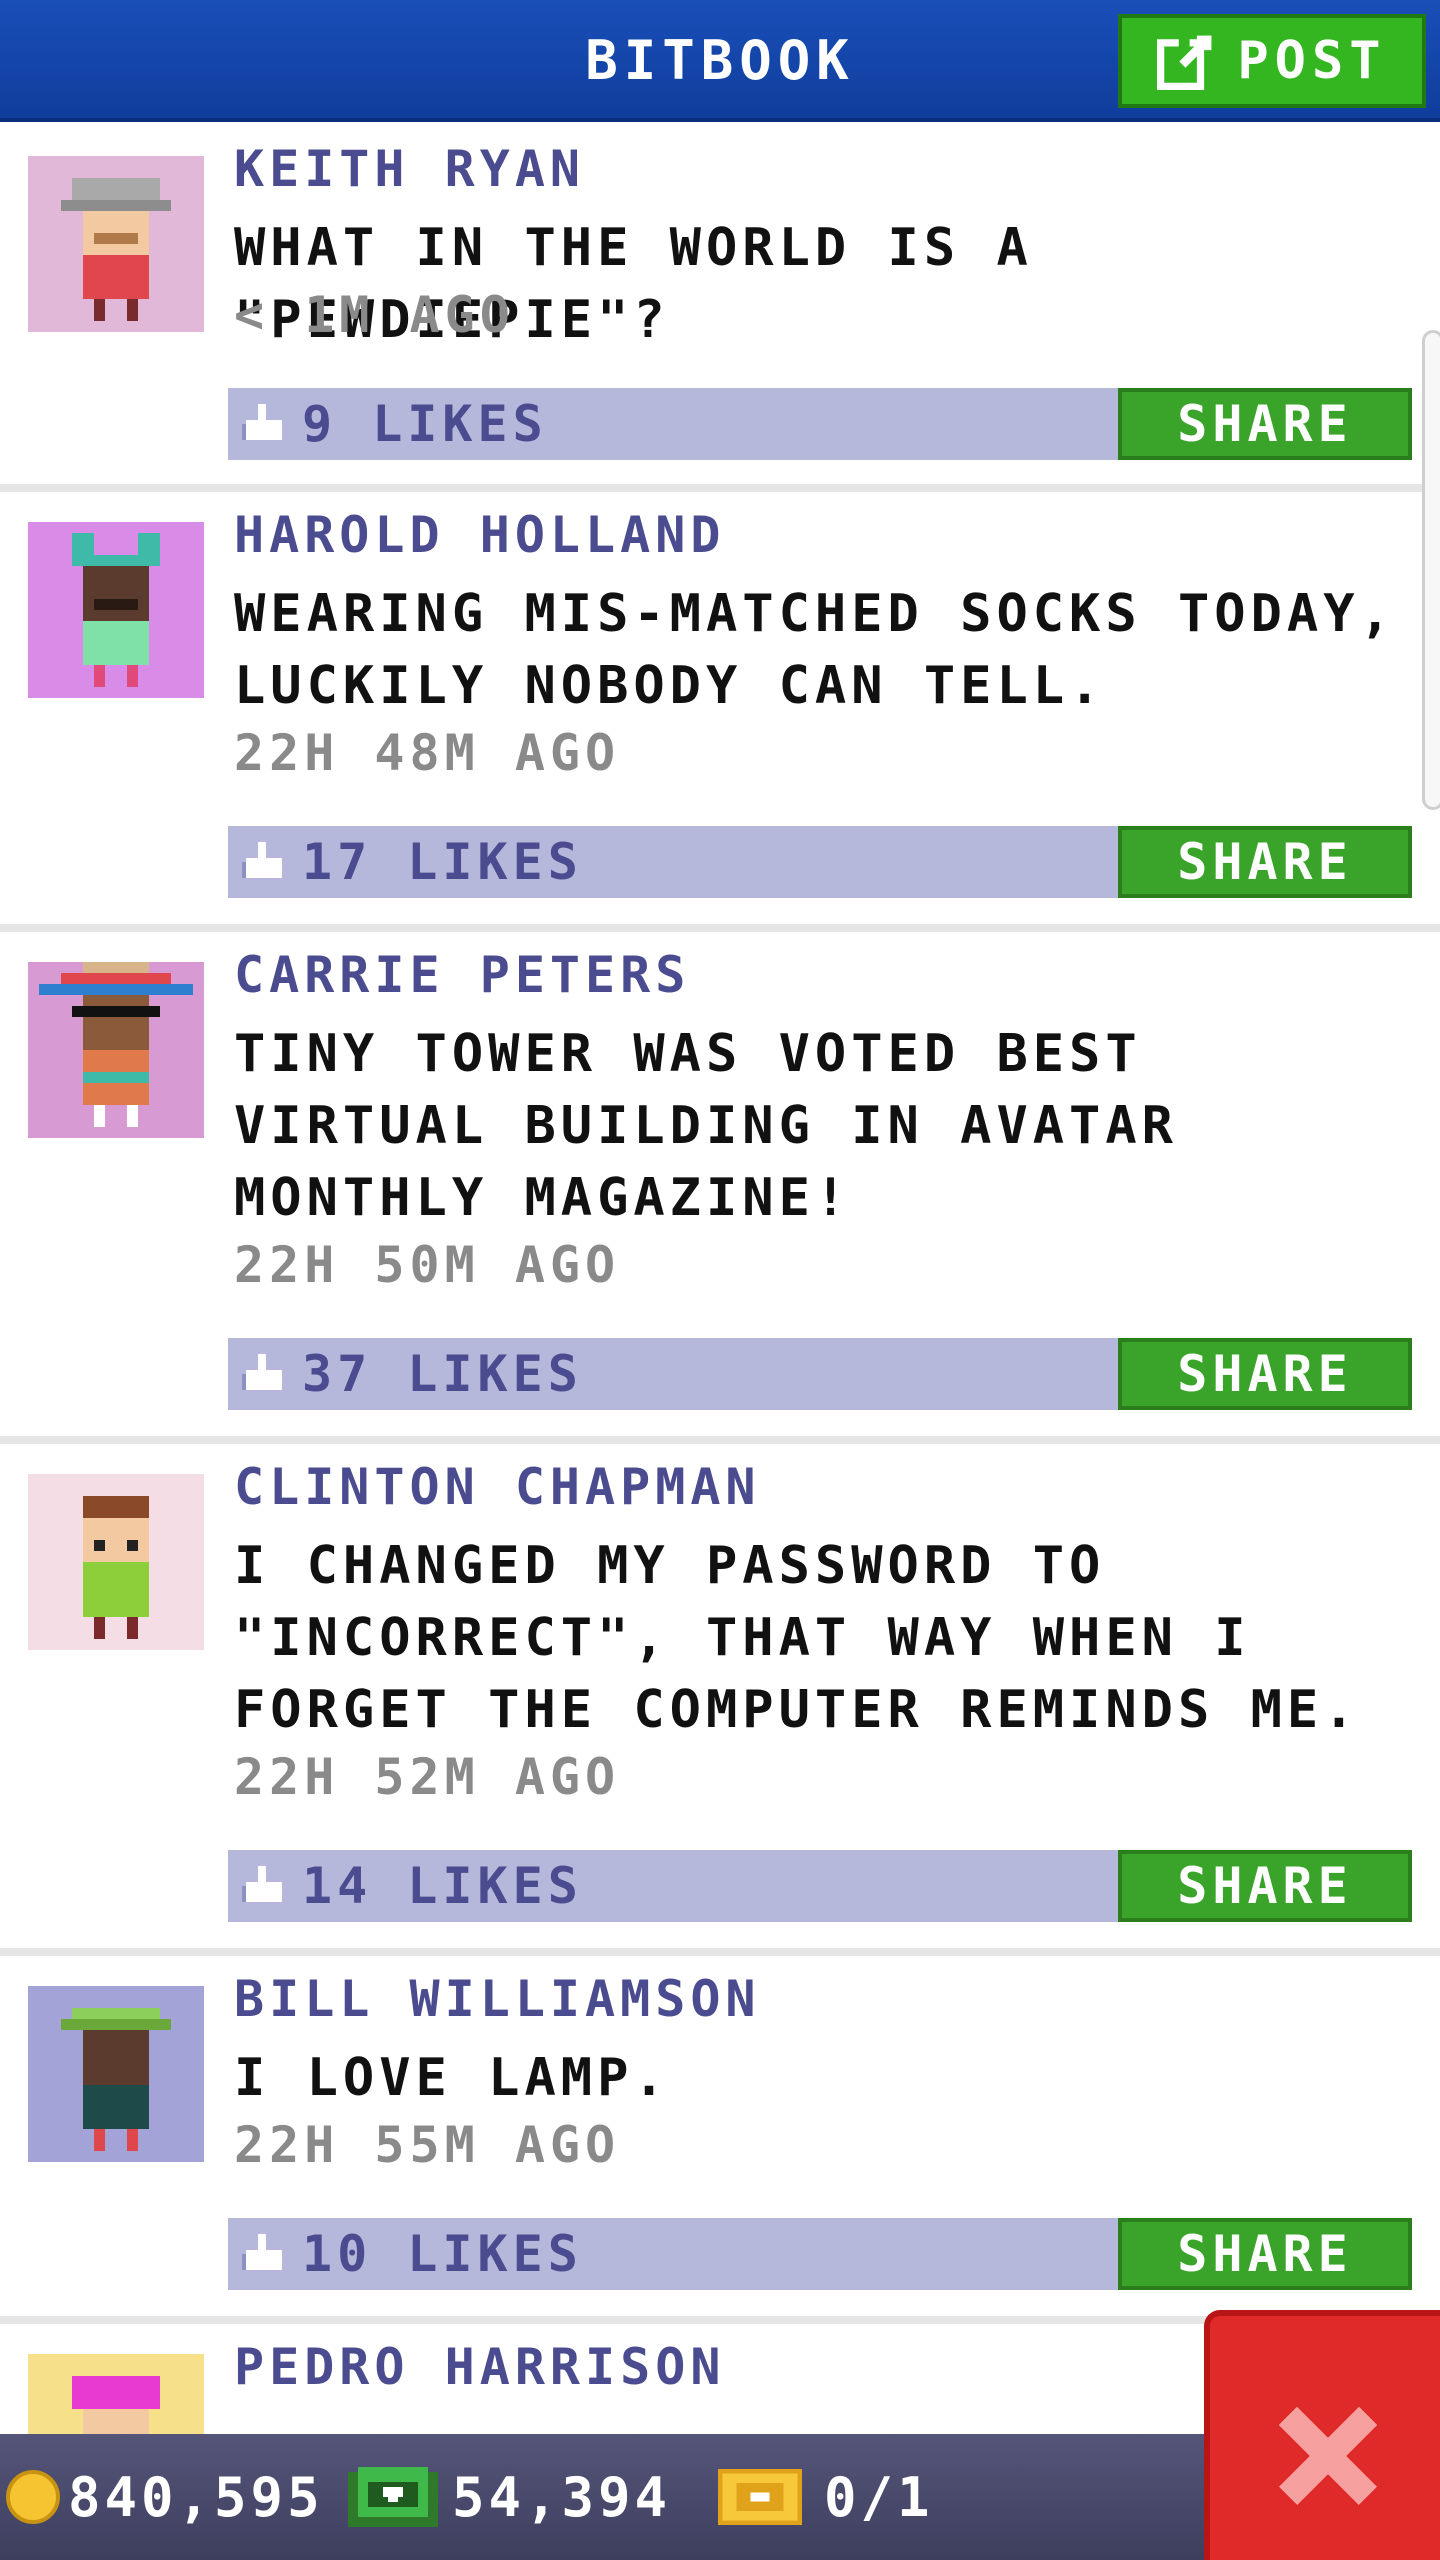 This screenshot has height=2560, width=1440. I want to click on bux-stat: 54,394, so click(509, 2497).